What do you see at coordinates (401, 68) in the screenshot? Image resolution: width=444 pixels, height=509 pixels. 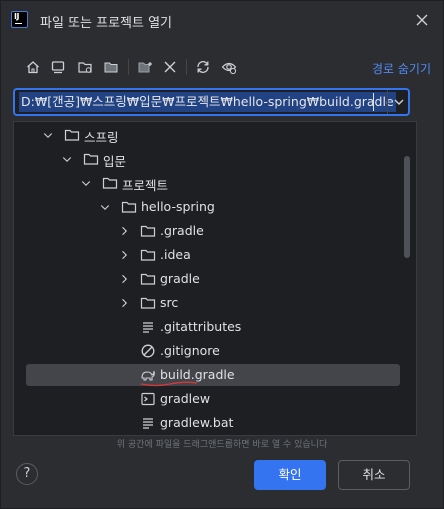 I see `hide-path-link: 경로 숨기기` at bounding box center [401, 68].